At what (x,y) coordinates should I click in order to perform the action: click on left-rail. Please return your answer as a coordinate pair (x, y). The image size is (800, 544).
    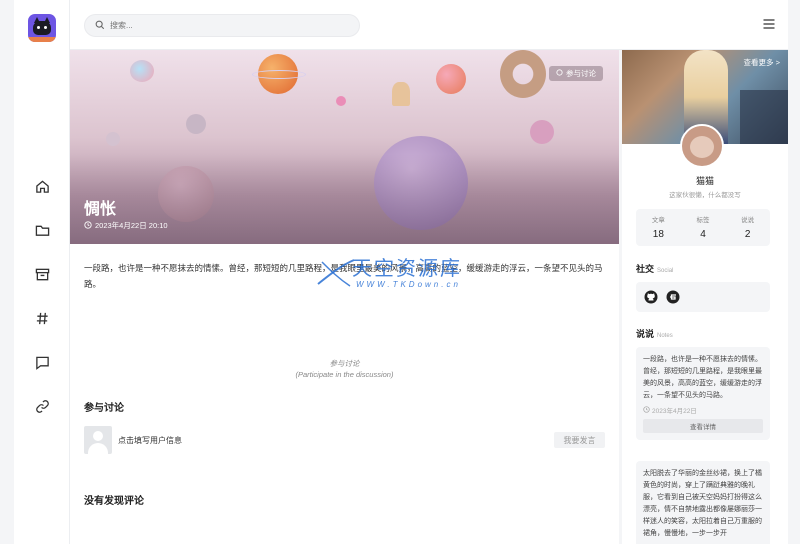
    Looking at the image, I should click on (42, 272).